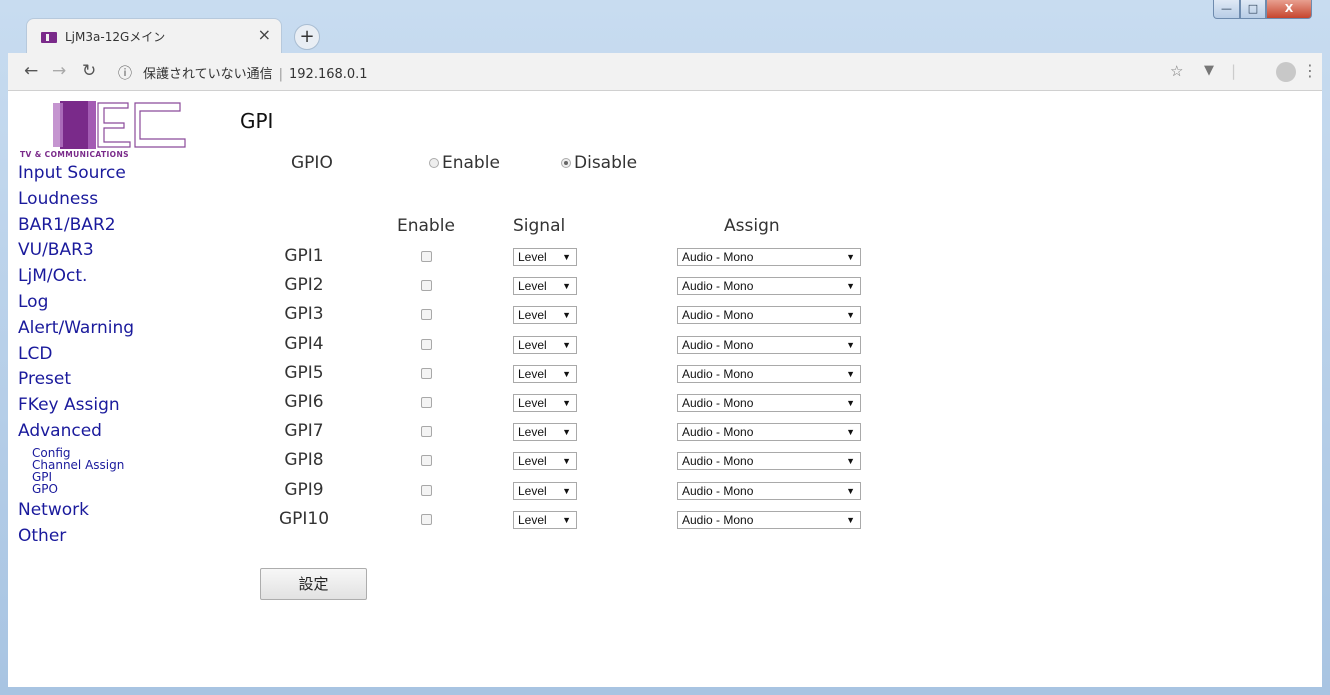 The image size is (1330, 695). What do you see at coordinates (304, 518) in the screenshot?
I see `gpi-label: GPI10` at bounding box center [304, 518].